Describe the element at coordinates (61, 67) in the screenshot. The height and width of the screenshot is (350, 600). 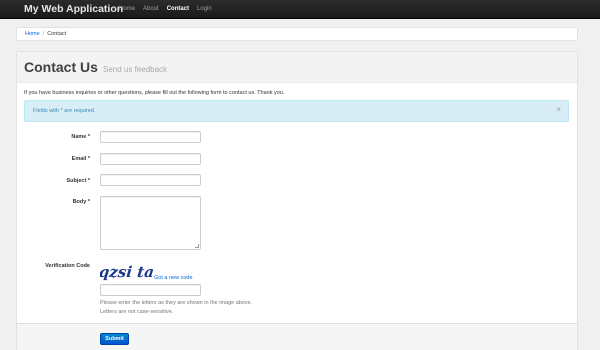
I see `page-title: Contact Us` at that location.